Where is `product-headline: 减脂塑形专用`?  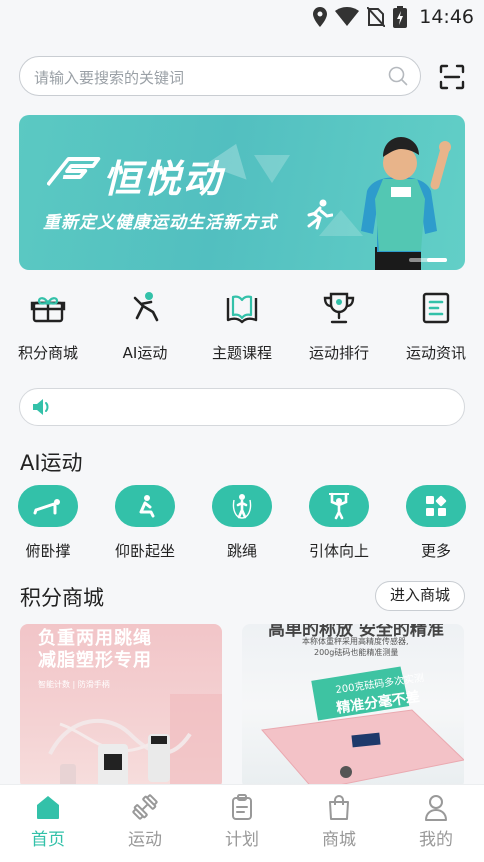
product-headline: 减脂塑形专用 is located at coordinates (95, 660).